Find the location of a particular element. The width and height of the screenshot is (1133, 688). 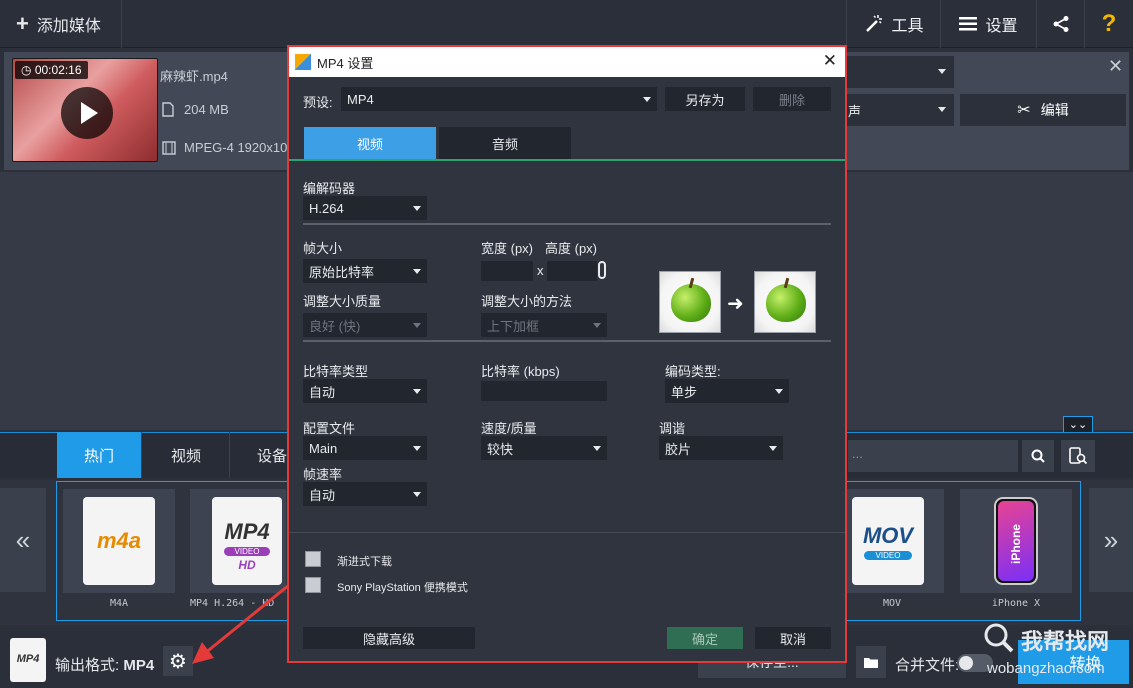

format-card-label: M4A is located at coordinates (119, 603).